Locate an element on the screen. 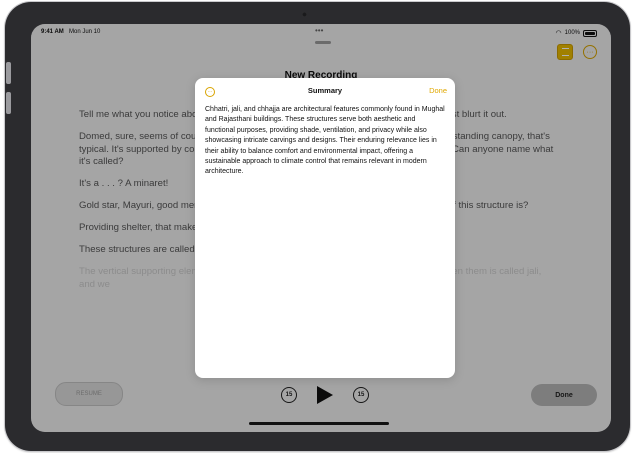 This screenshot has width=632, height=453. summary-title: Summary is located at coordinates (325, 90).